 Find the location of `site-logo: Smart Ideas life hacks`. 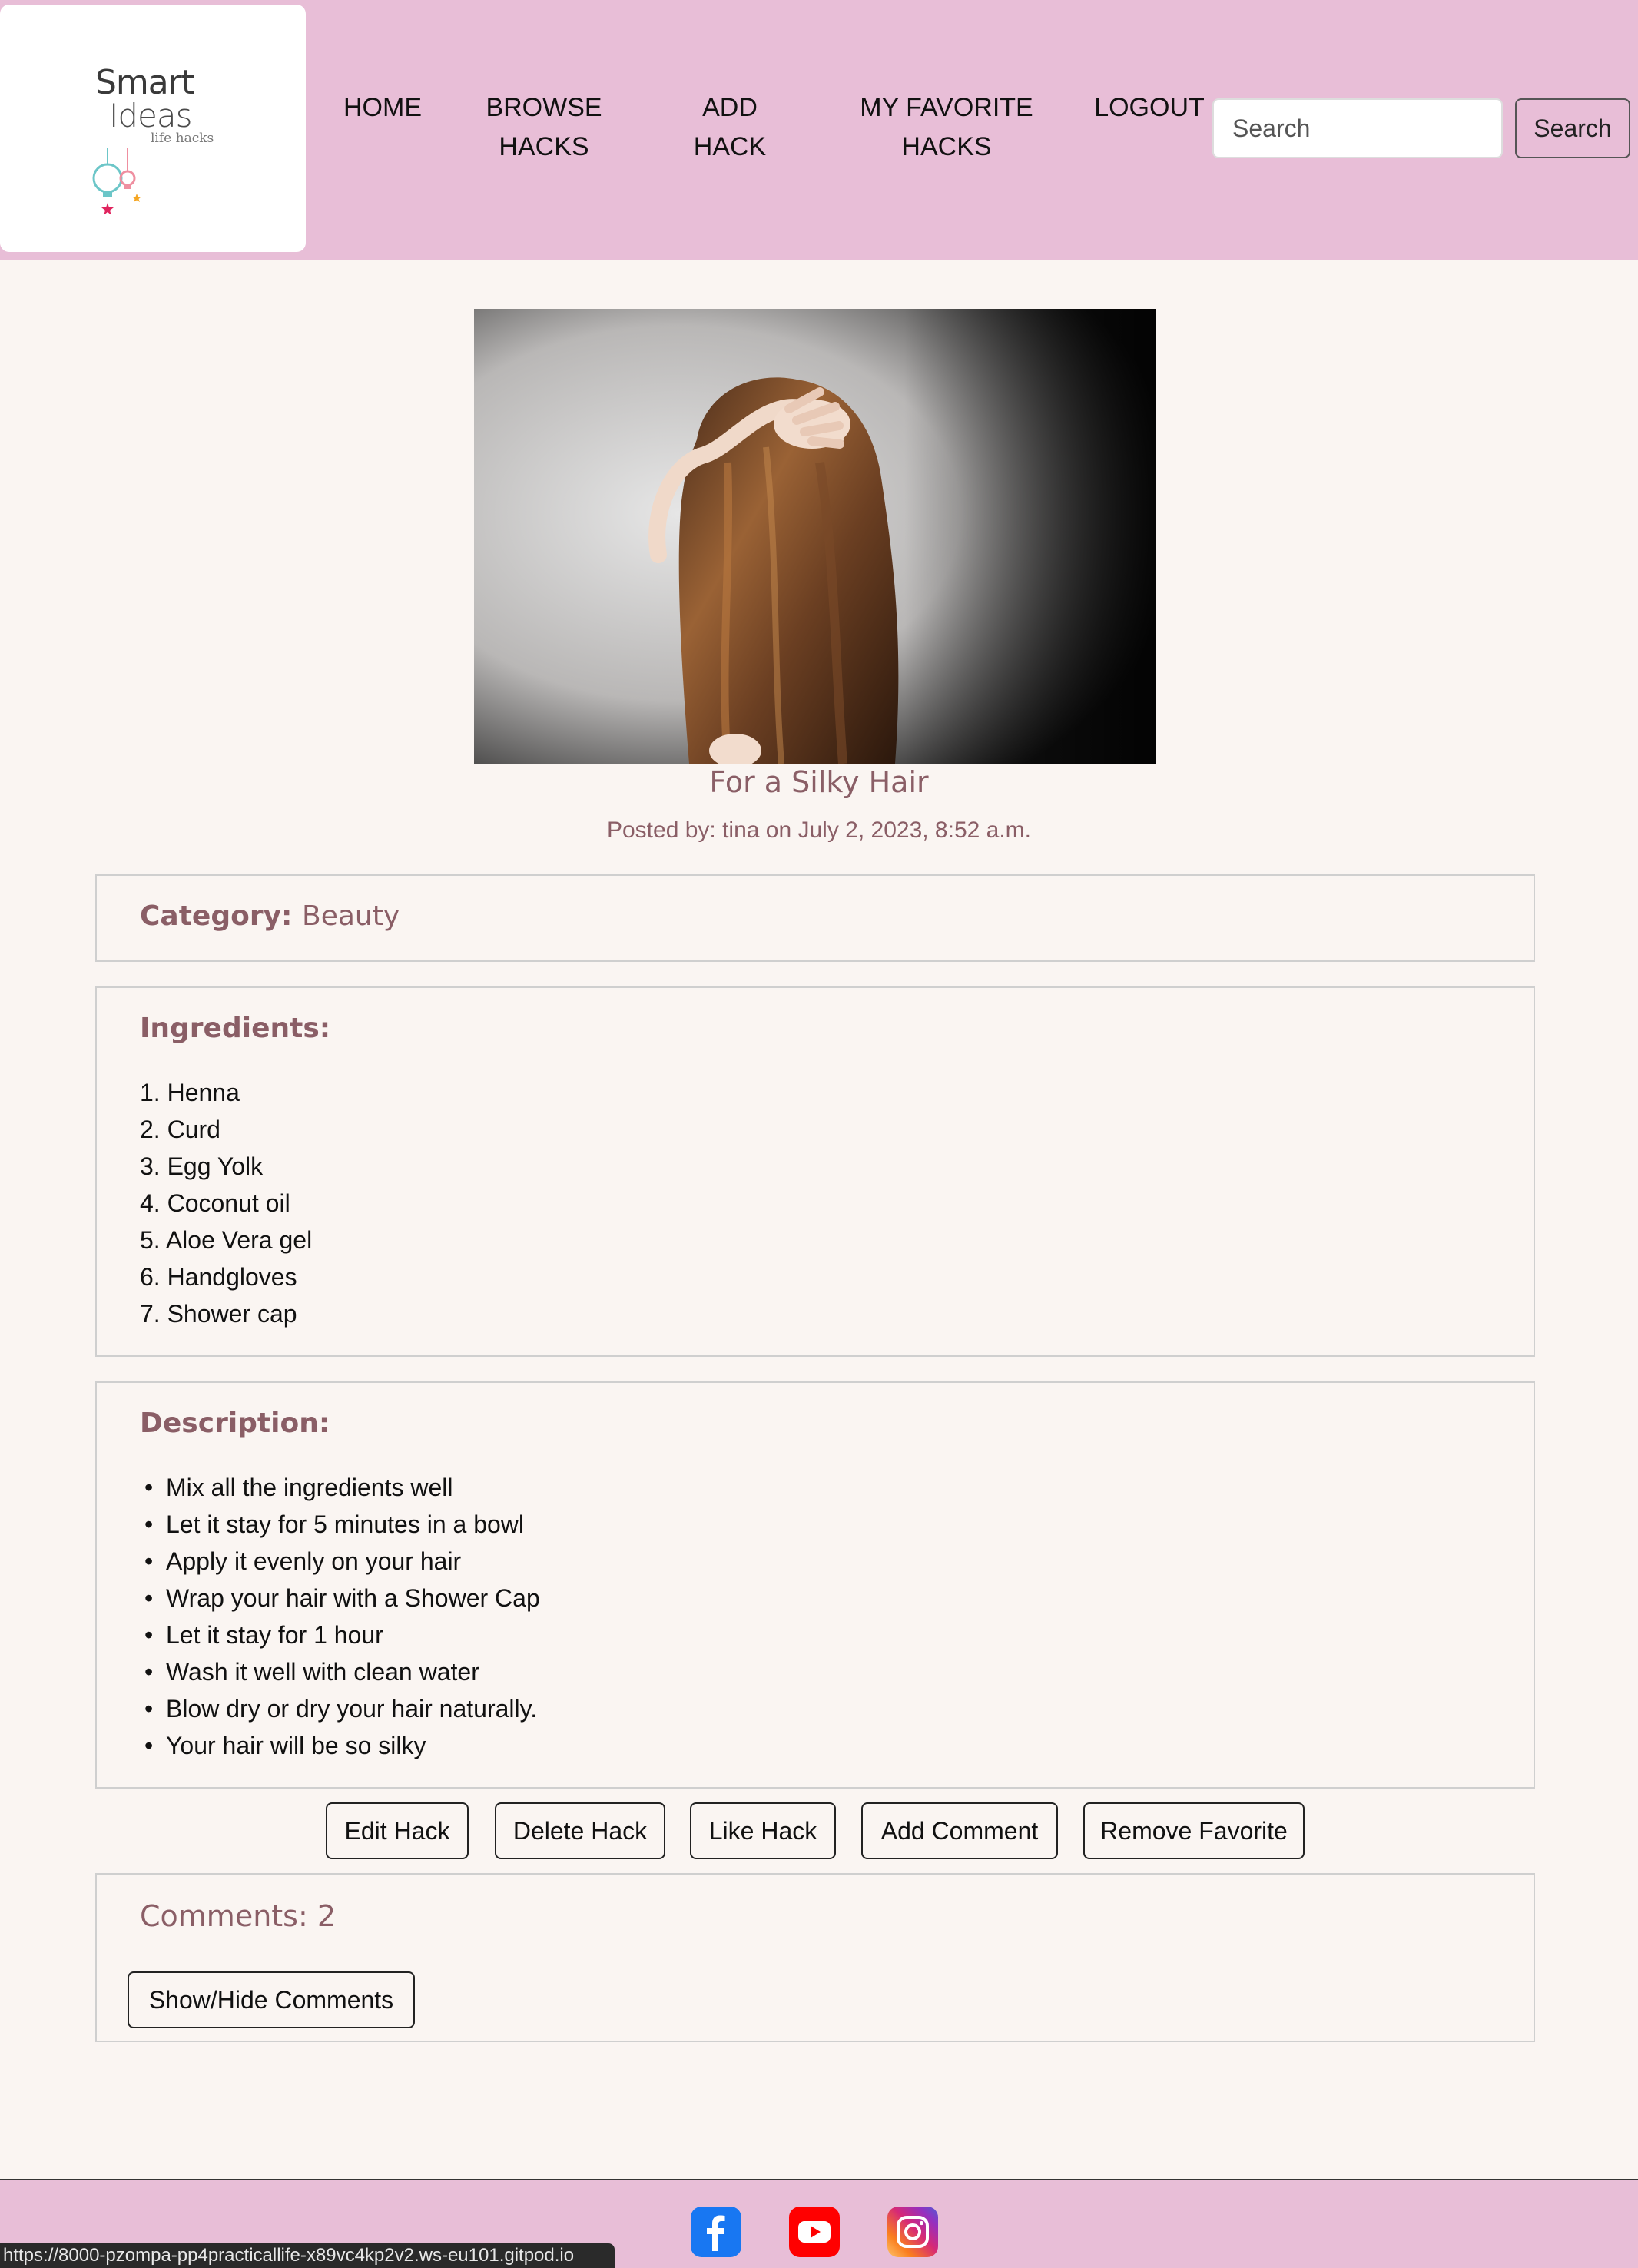

site-logo: Smart Ideas life hacks is located at coordinates (153, 128).